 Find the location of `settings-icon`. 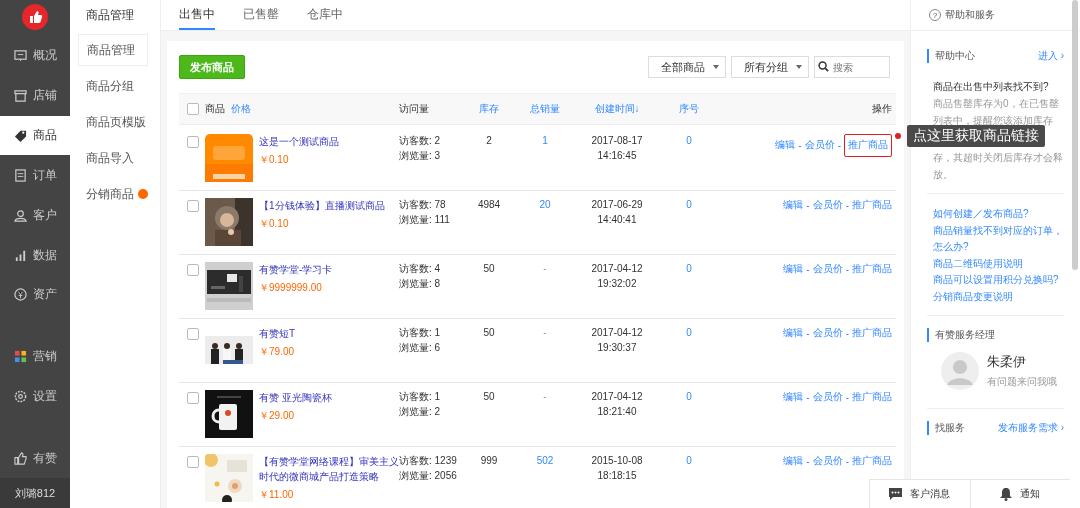

settings-icon is located at coordinates (20, 396).